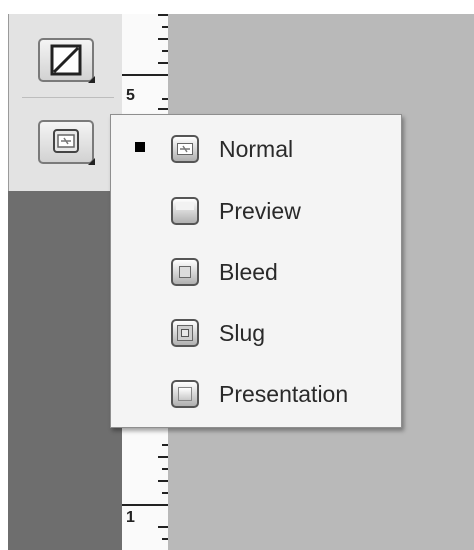  Describe the element at coordinates (185, 211) in the screenshot. I see `preview-mode-icon` at that location.